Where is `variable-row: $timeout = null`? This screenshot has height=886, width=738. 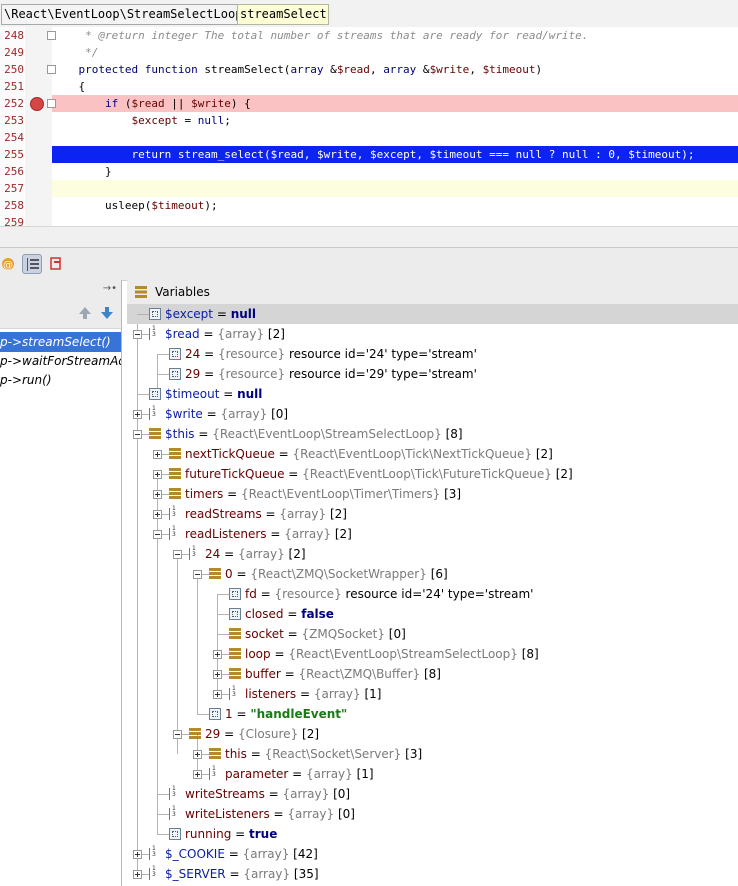 variable-row: $timeout = null is located at coordinates (432, 394).